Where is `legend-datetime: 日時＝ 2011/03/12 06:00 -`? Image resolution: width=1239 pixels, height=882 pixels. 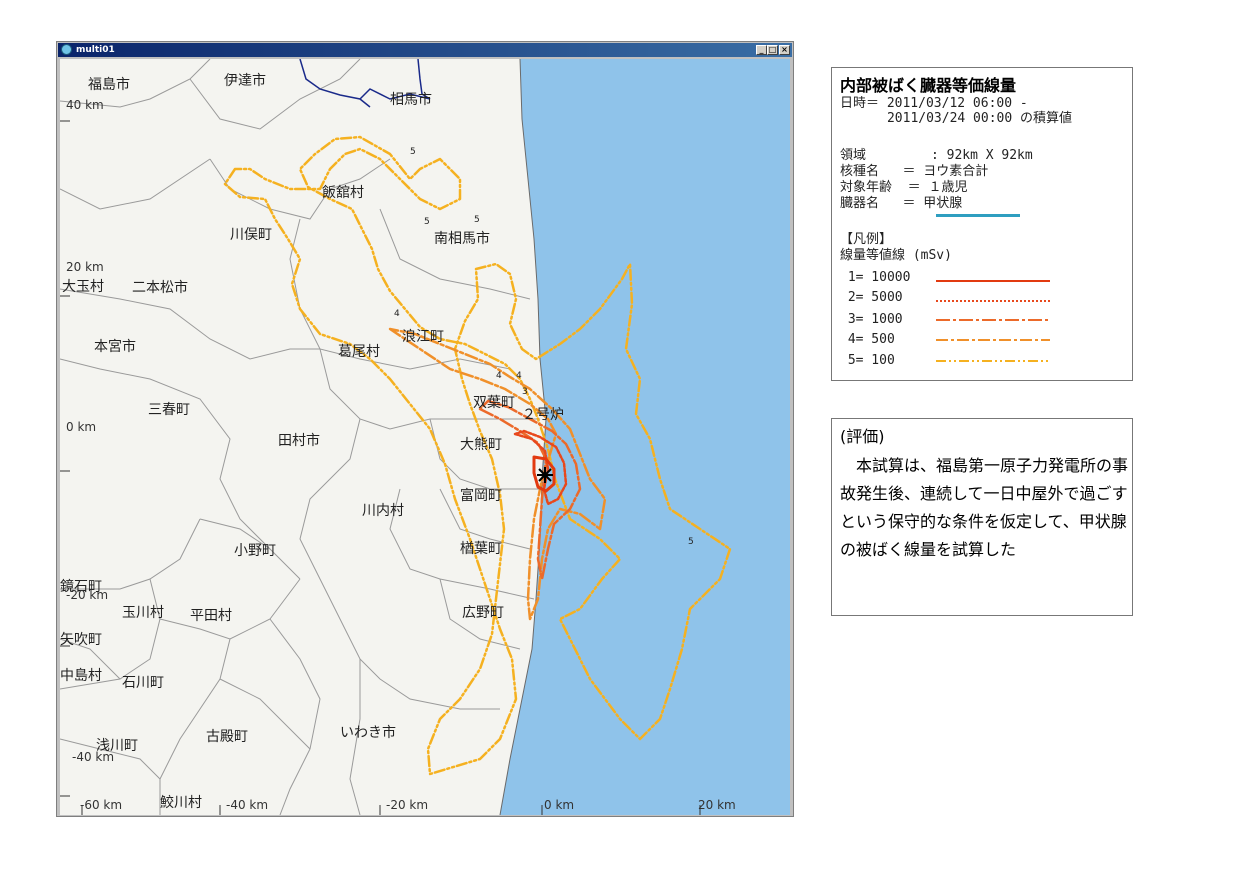 legend-datetime: 日時＝ 2011/03/12 06:00 - is located at coordinates (934, 103).